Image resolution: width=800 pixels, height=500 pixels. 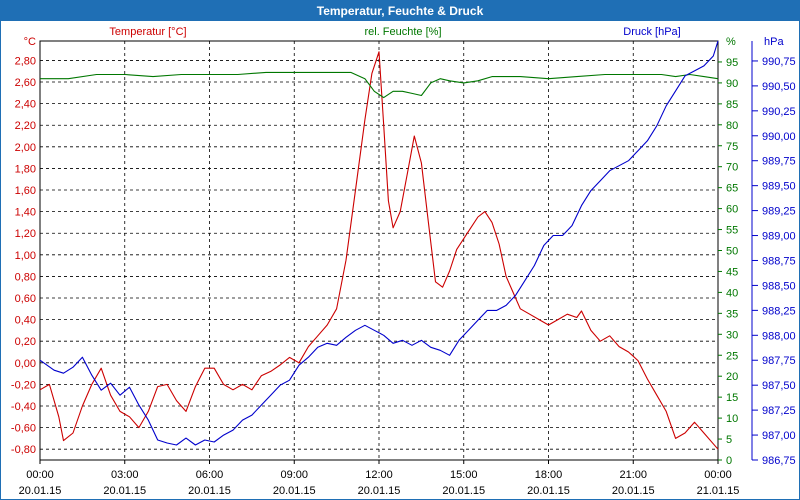 I want to click on temperature-tick-label: -0,20, so click(x=23, y=385).